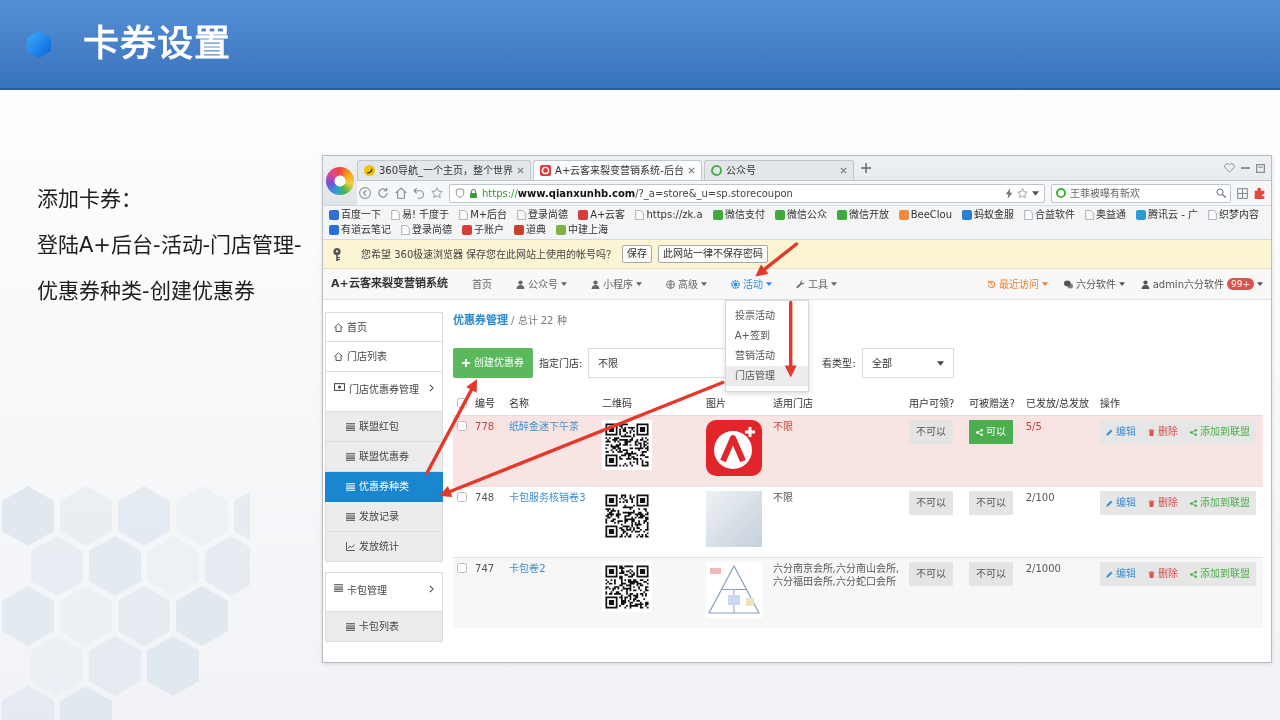  What do you see at coordinates (420, 215) in the screenshot?
I see `bookmark-link: 易! 千度于` at bounding box center [420, 215].